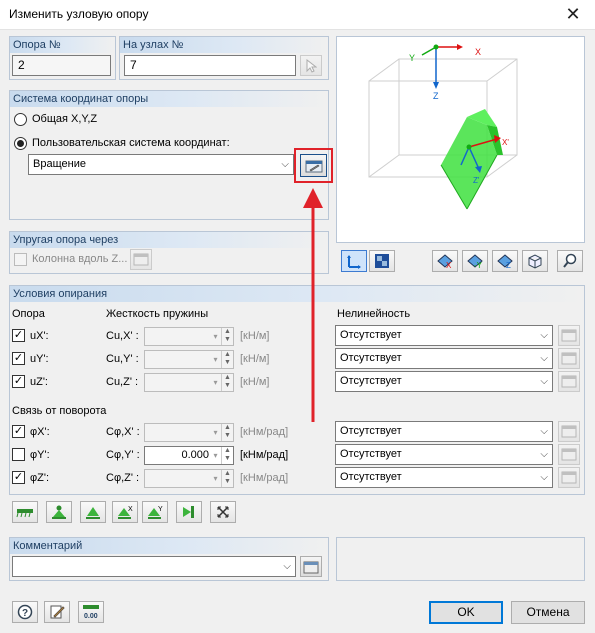 The height and width of the screenshot is (633, 595). What do you see at coordinates (297, 15) in the screenshot?
I see `title-bar: Изменить узловую опору ✕` at bounding box center [297, 15].